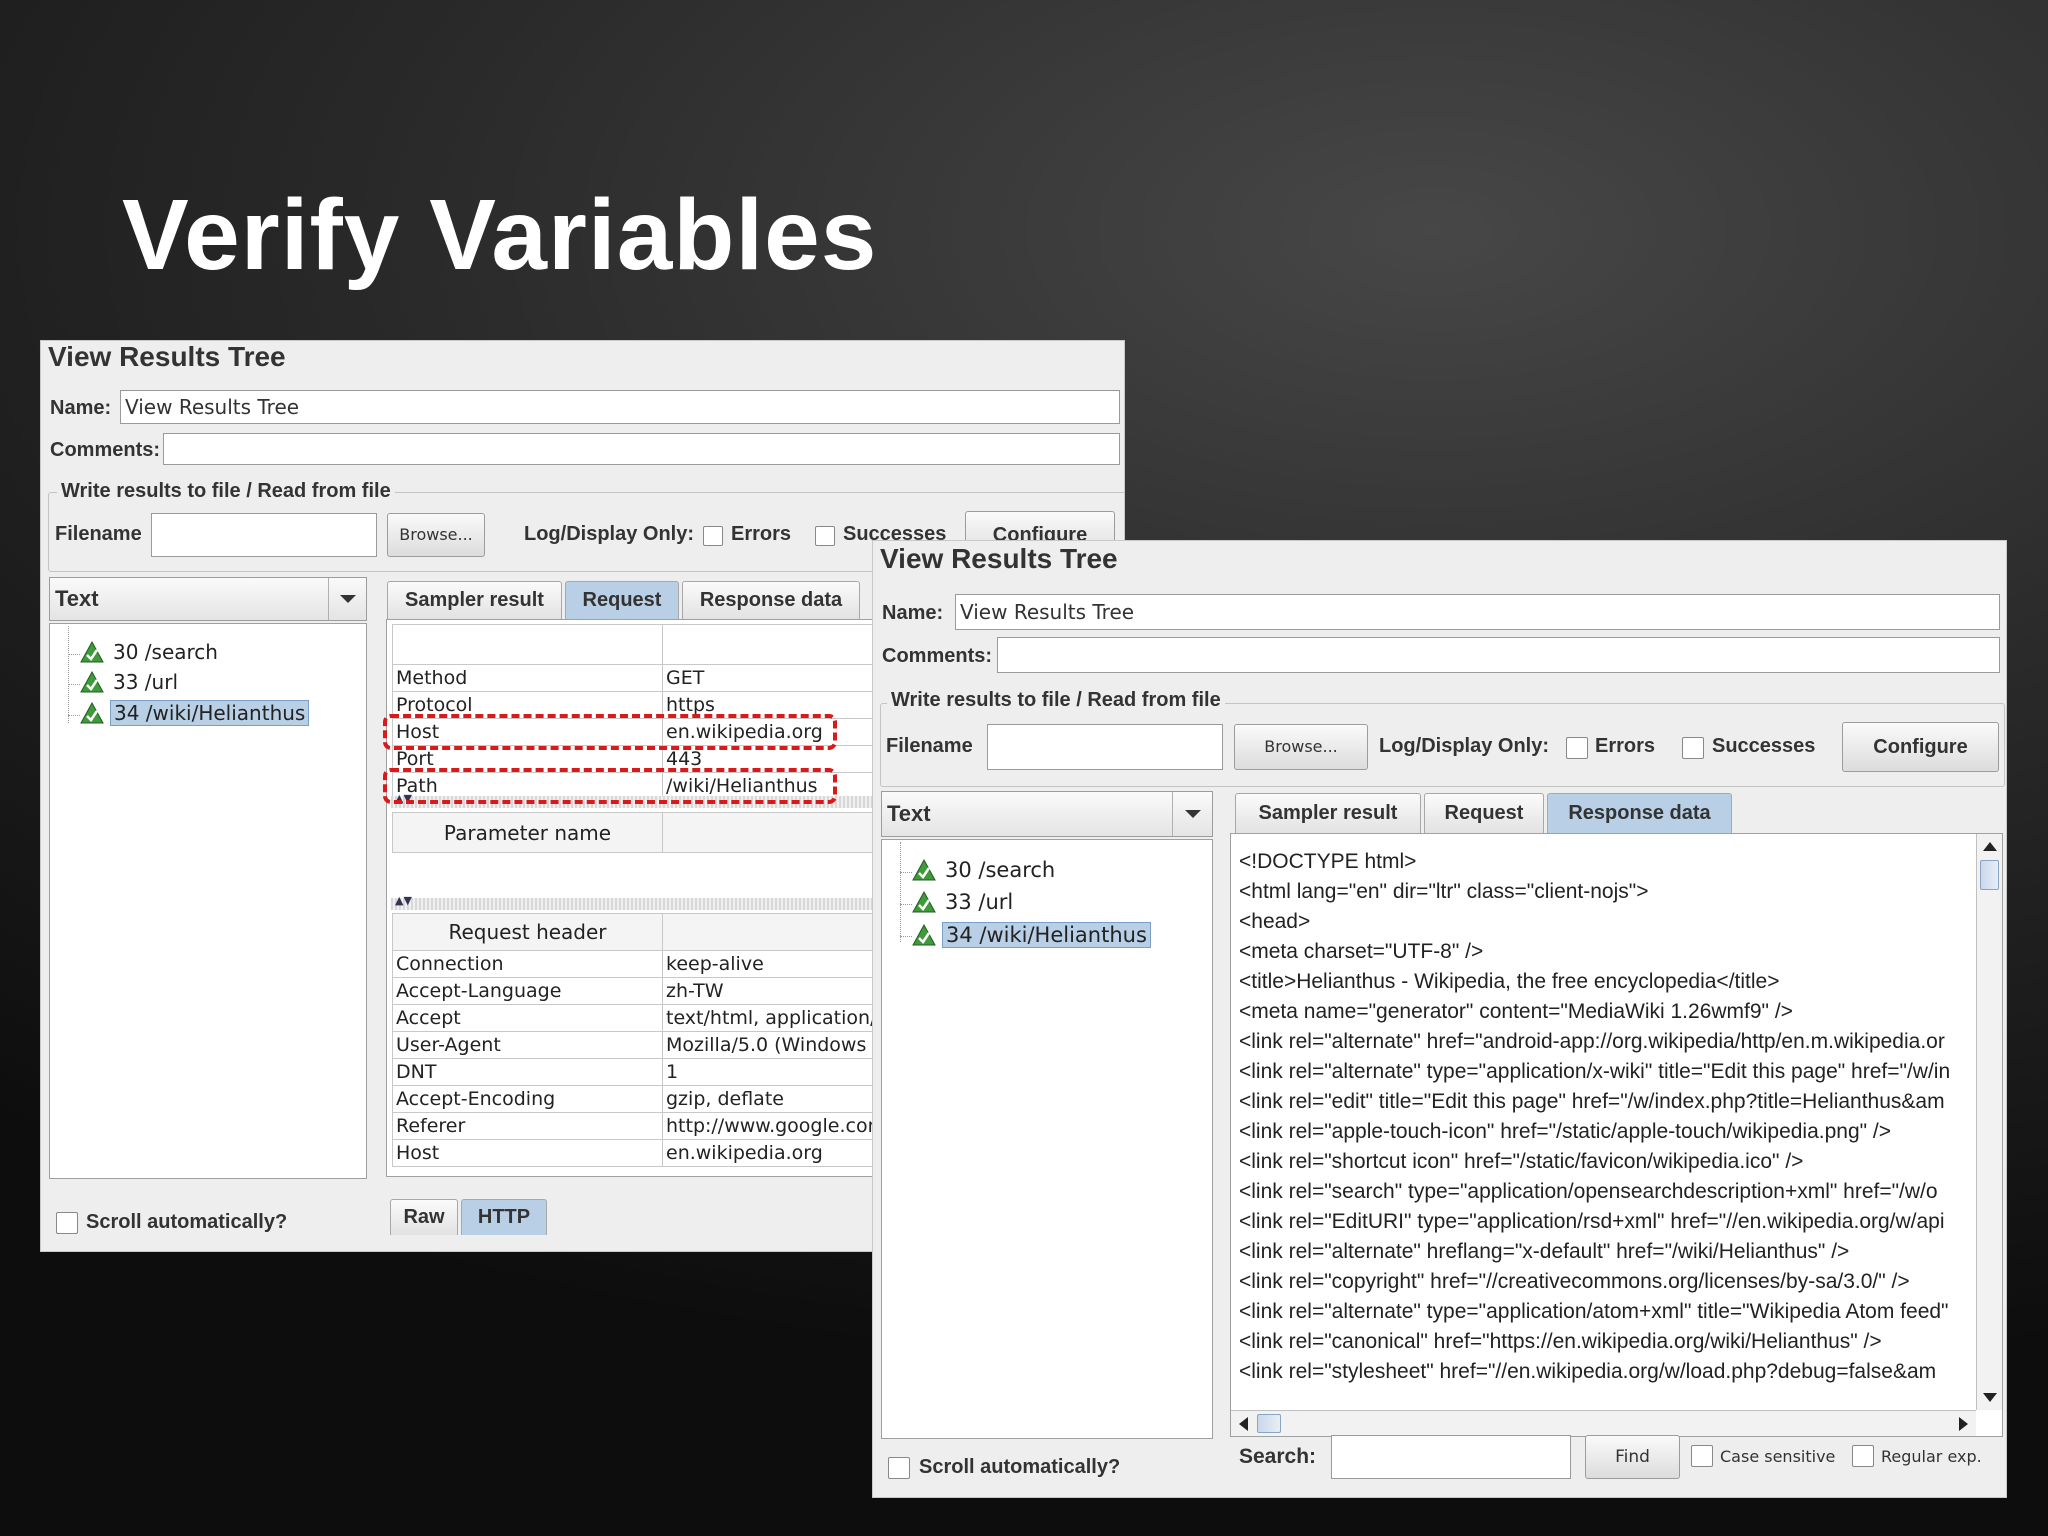  What do you see at coordinates (527, 644) in the screenshot?
I see `table-header-cell` at bounding box center [527, 644].